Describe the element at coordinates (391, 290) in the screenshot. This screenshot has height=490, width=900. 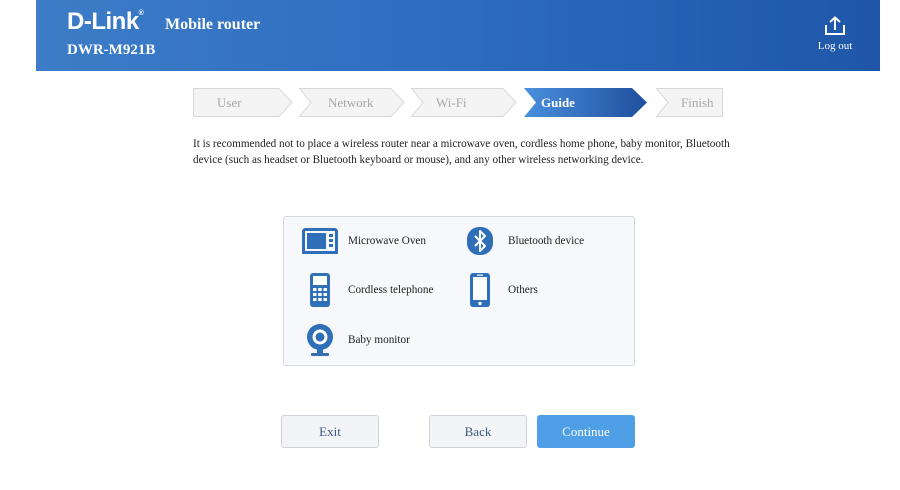
I see `device-label: Cordless telephone` at that location.